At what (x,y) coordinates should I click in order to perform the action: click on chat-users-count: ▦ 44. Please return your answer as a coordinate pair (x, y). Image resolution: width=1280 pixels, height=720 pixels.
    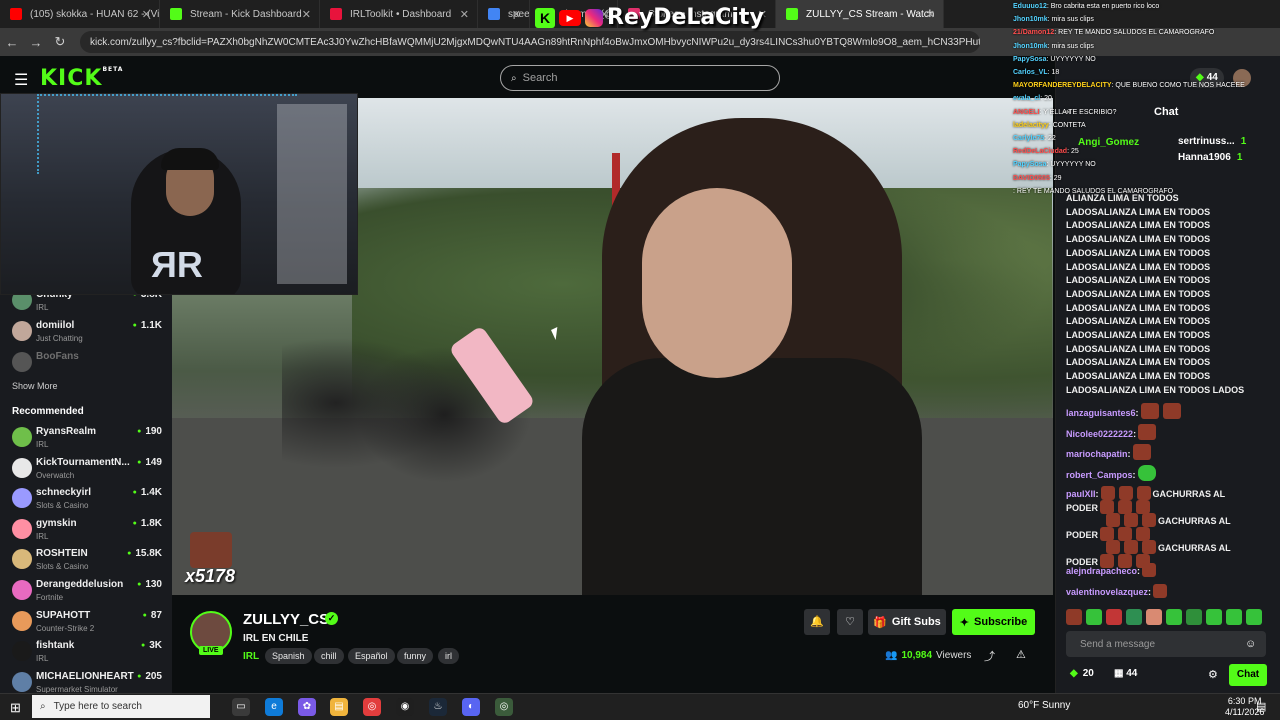
    Looking at the image, I should click on (1125, 673).